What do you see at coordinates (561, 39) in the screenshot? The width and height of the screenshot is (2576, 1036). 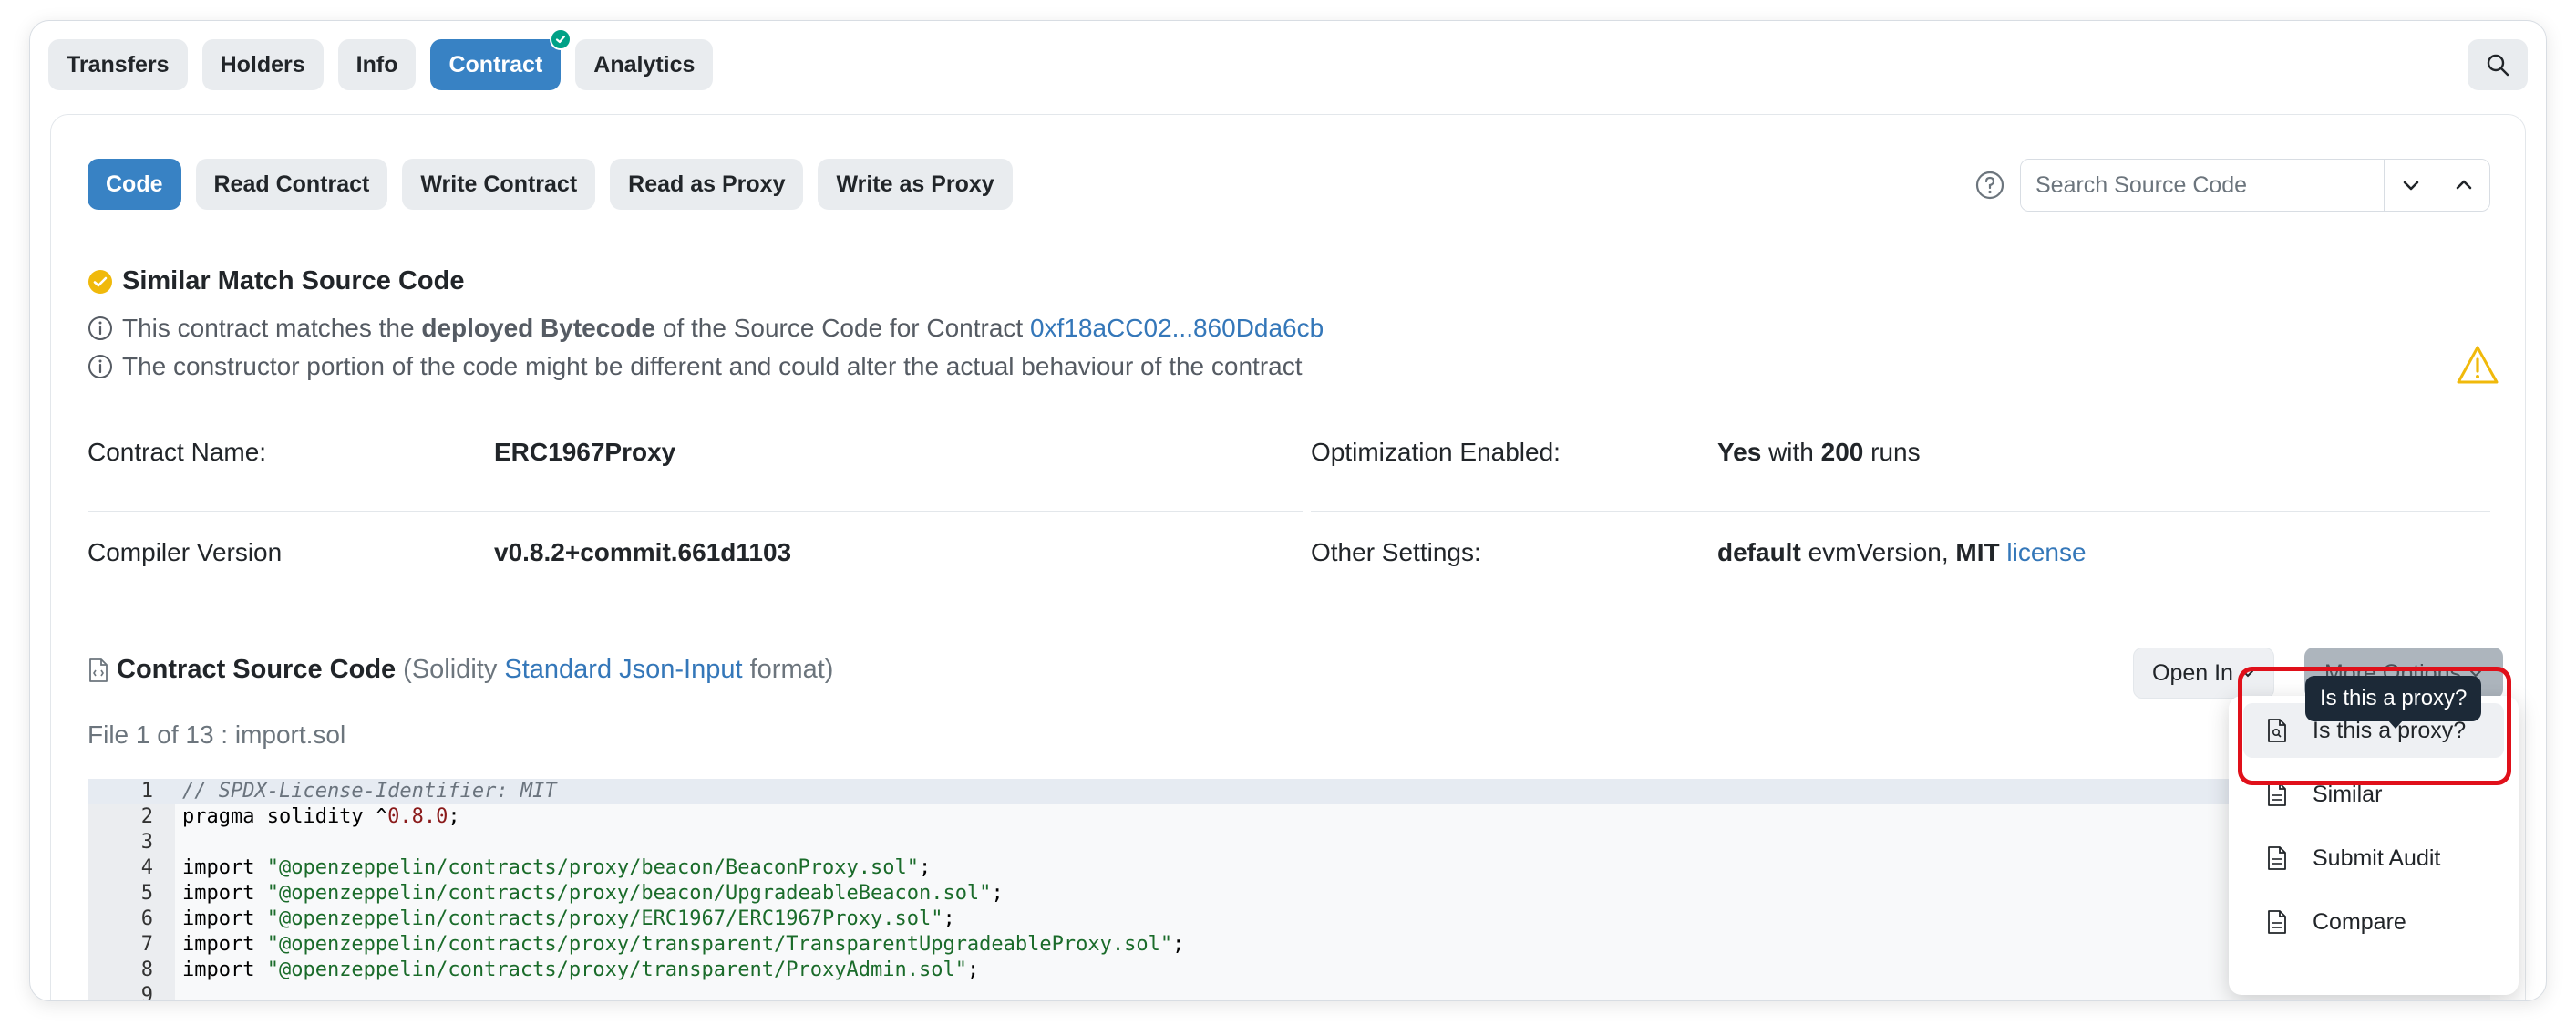 I see `verified-check-icon` at bounding box center [561, 39].